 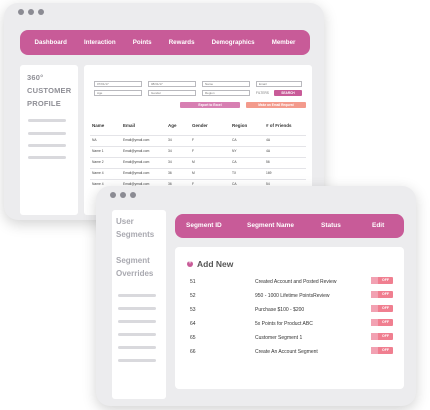 I want to click on col-header-region: Region, so click(x=240, y=125).